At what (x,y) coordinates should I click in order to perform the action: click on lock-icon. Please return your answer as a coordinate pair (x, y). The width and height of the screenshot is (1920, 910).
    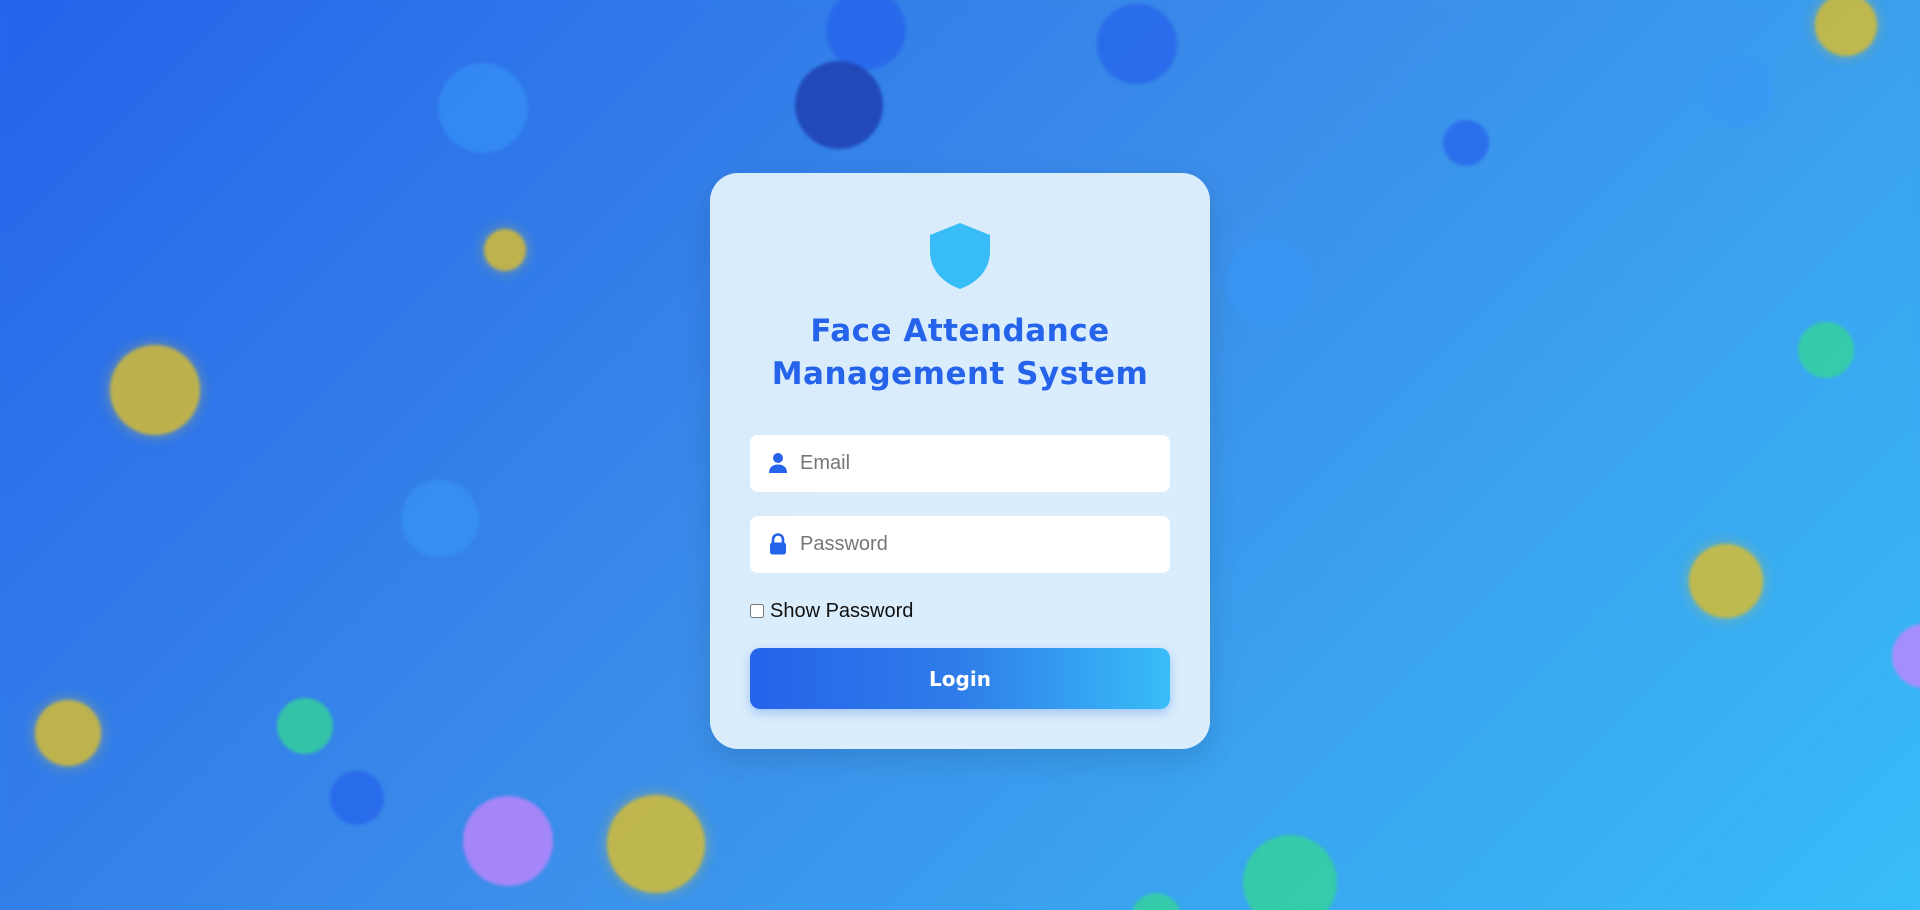
    Looking at the image, I should click on (778, 544).